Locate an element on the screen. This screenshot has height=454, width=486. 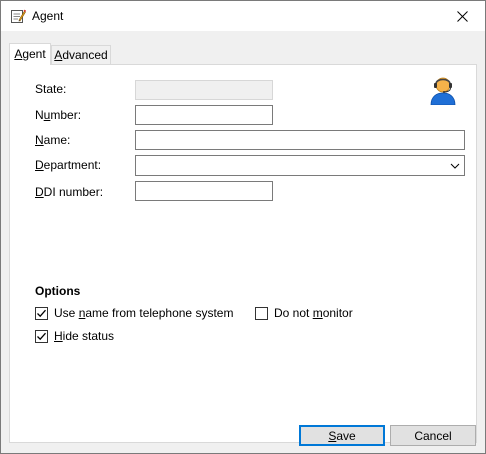
number-input is located at coordinates (204, 115).